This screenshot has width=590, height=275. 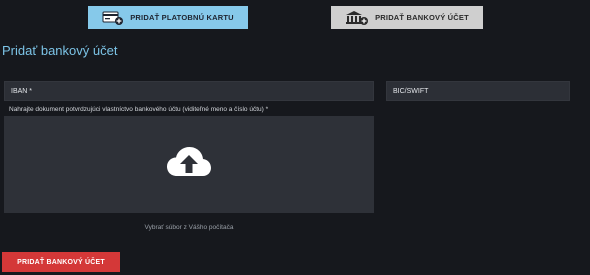 I want to click on bic-swift-field: BIC/SWIFT, so click(x=478, y=91).